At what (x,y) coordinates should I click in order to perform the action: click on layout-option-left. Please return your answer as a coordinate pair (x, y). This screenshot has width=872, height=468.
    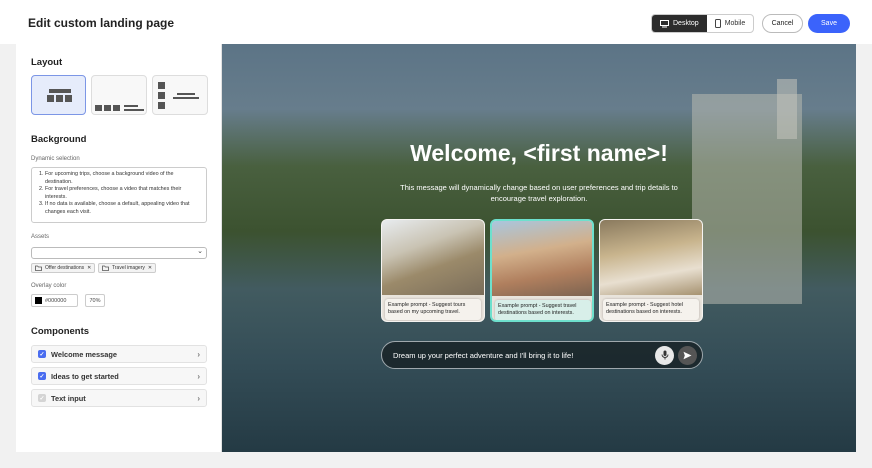
    Looking at the image, I should click on (180, 95).